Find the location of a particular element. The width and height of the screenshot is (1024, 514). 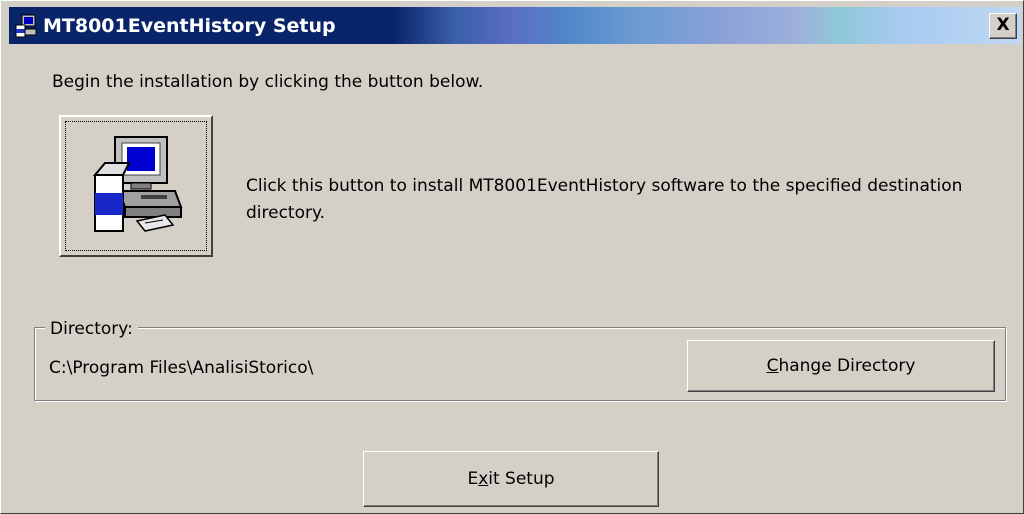

directory-label: Directory: is located at coordinates (91, 329).